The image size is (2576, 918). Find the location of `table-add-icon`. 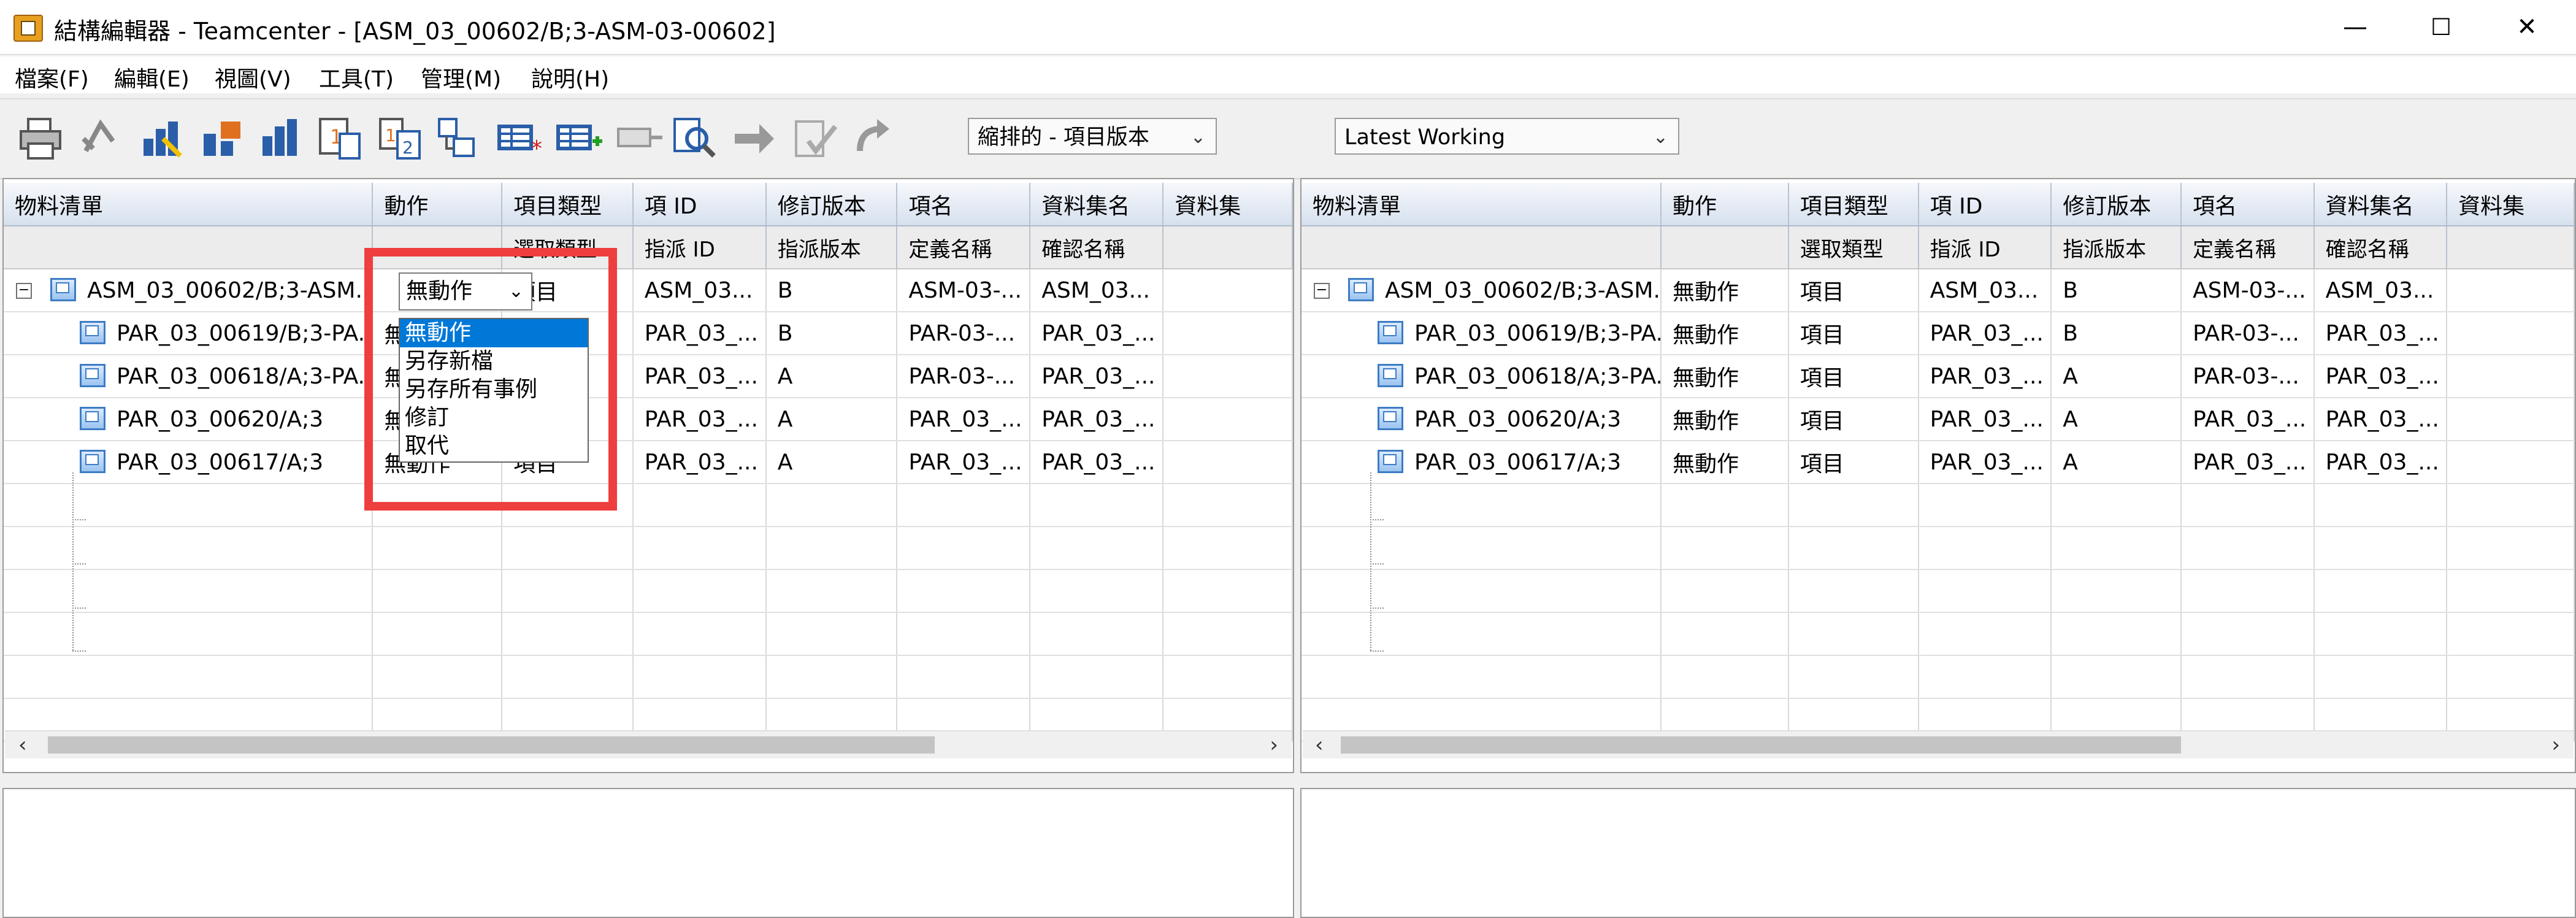

table-add-icon is located at coordinates (580, 138).